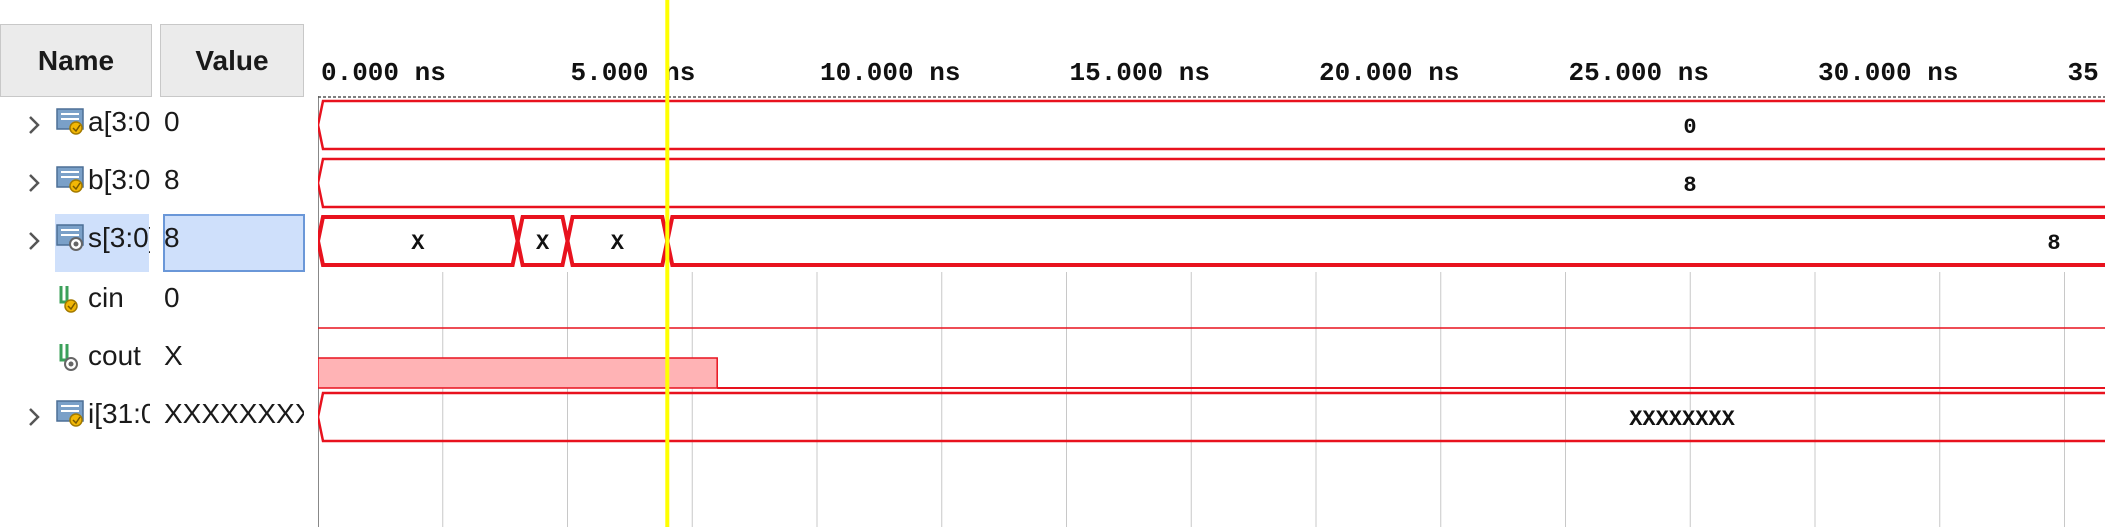 The image size is (2105, 527). Describe the element at coordinates (119, 121) in the screenshot. I see `signal-name: a[3:0]` at that location.